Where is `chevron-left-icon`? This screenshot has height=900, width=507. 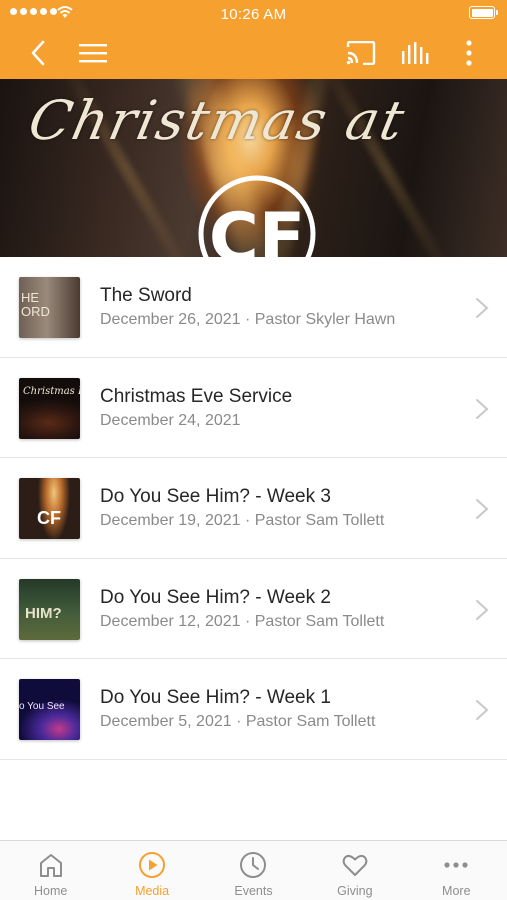 chevron-left-icon is located at coordinates (38, 52).